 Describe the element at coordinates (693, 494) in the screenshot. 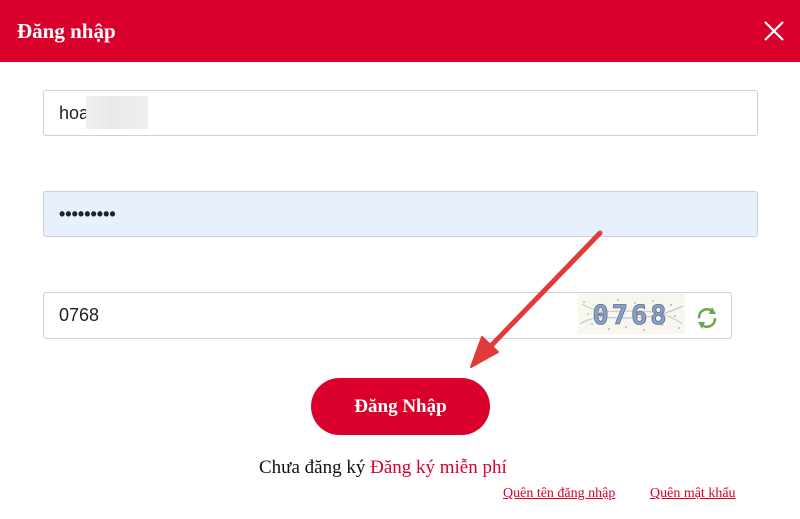

I see `forgot-password-link: Quên mật khẩu` at that location.